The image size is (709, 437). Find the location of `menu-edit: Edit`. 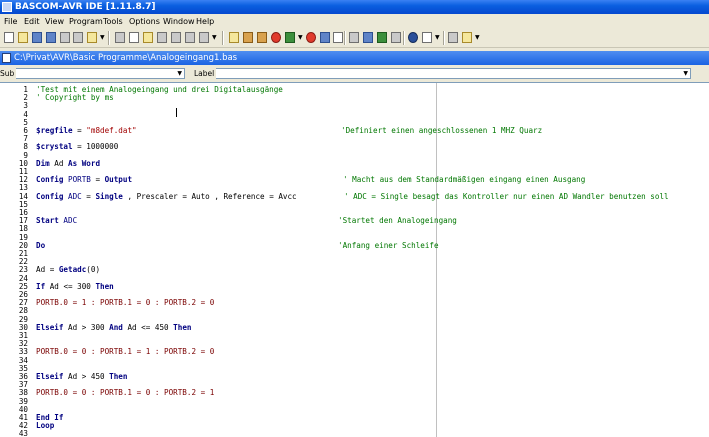

menu-edit: Edit is located at coordinates (32, 21).